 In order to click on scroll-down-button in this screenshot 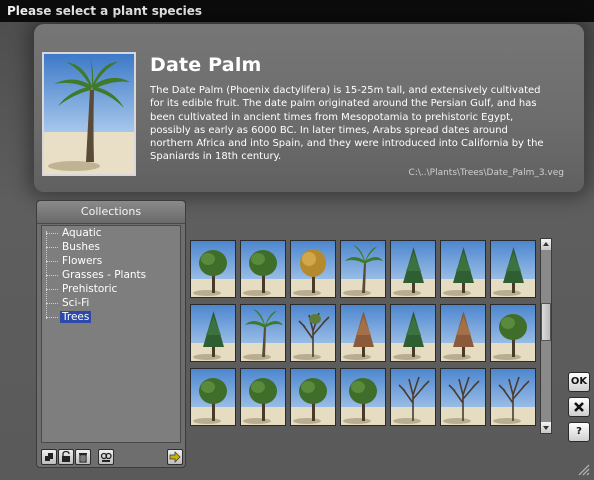, I will do `click(546, 427)`.